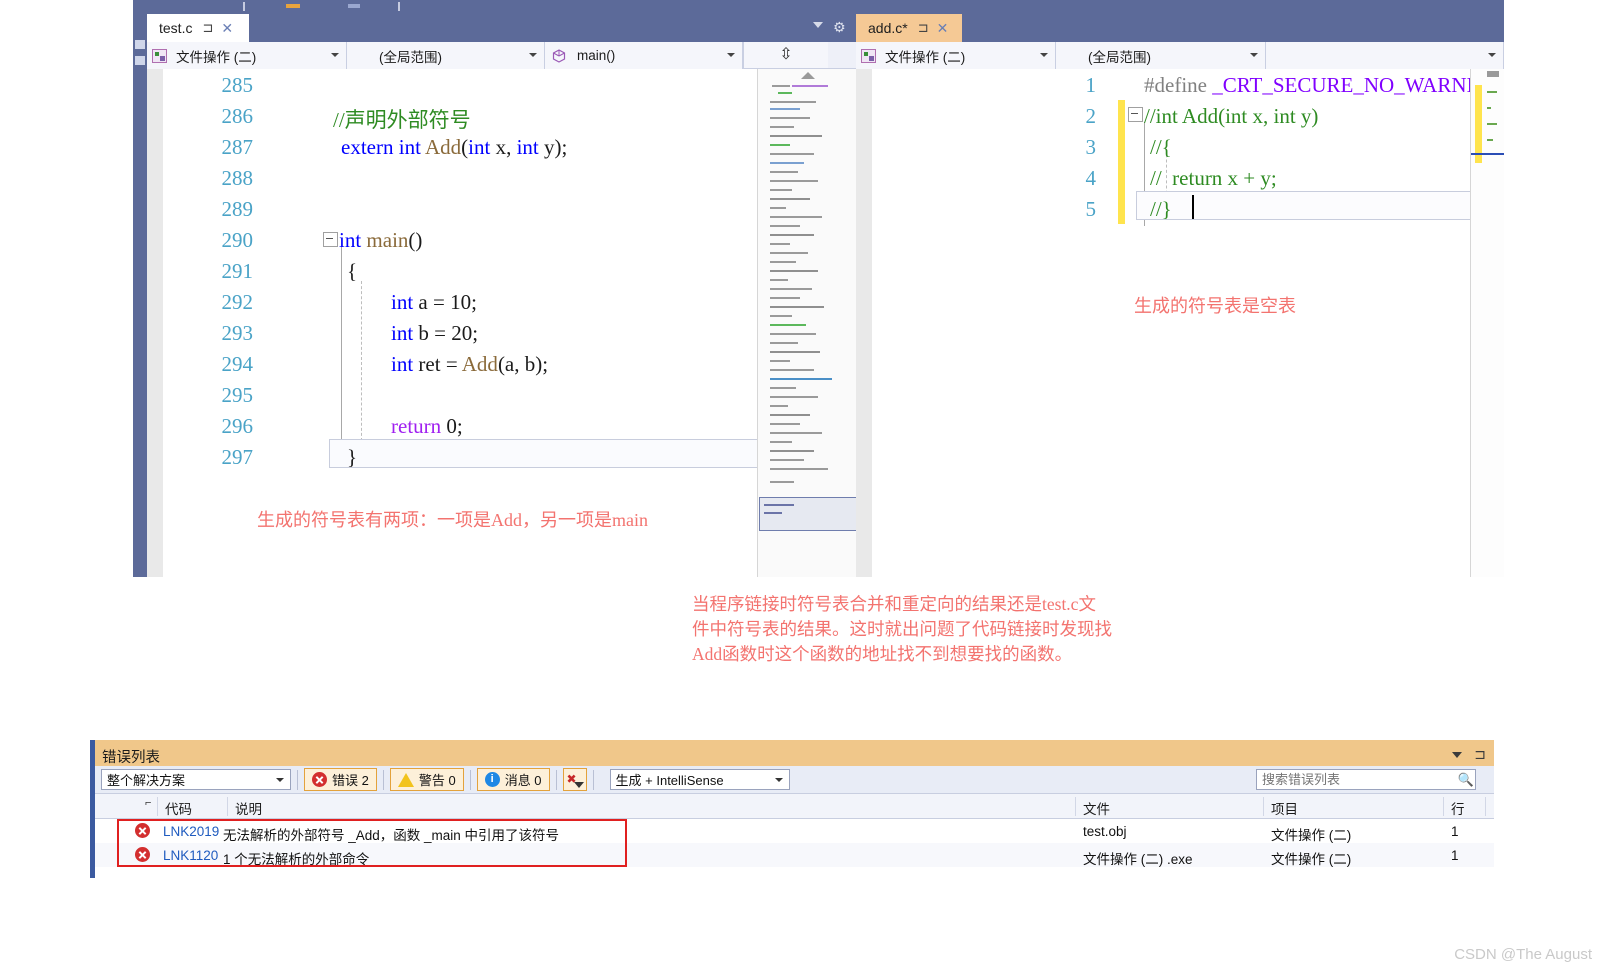 Image resolution: width=1604 pixels, height=973 pixels. Describe the element at coordinates (808, 75) in the screenshot. I see `minimap-scroll-up-icon` at that location.